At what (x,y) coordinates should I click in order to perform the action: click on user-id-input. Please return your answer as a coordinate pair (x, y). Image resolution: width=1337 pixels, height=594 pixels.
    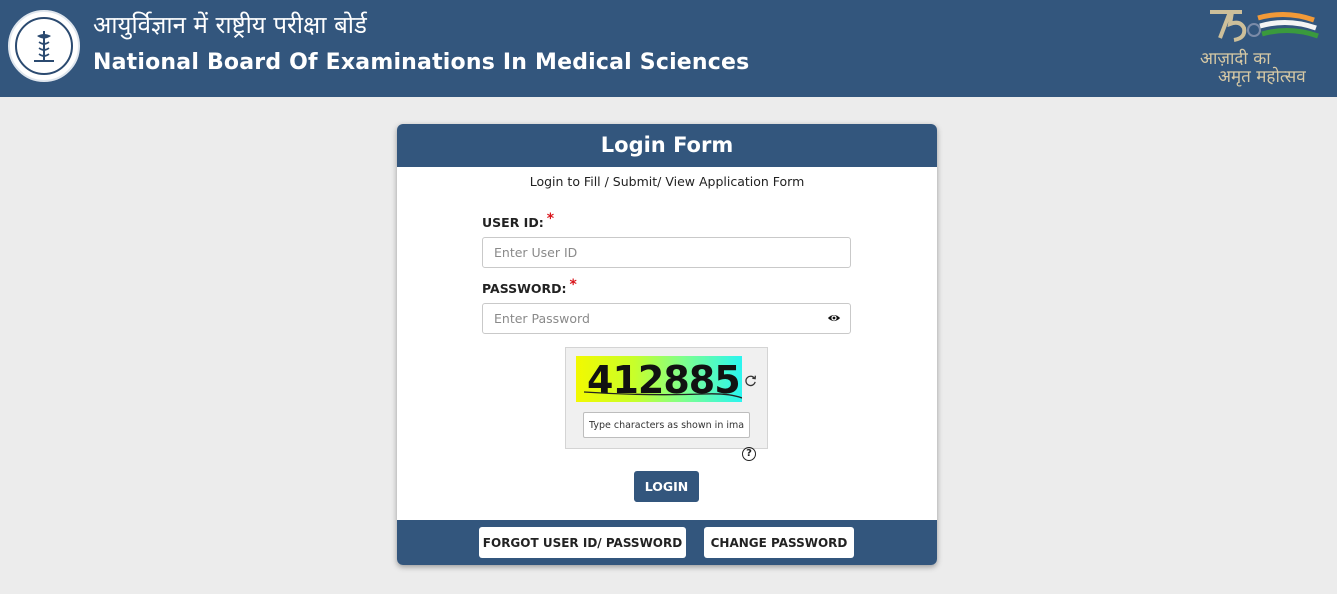
    Looking at the image, I should click on (666, 252).